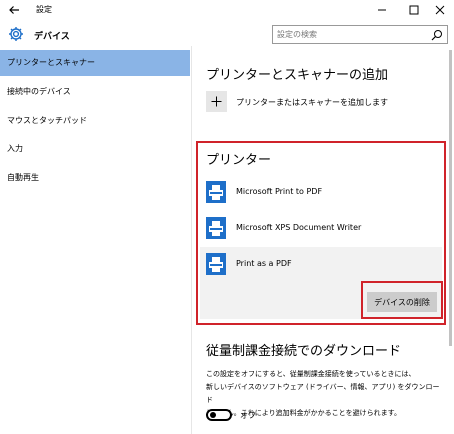 The image size is (454, 434). Describe the element at coordinates (191, 240) in the screenshot. I see `pane-divider` at that location.